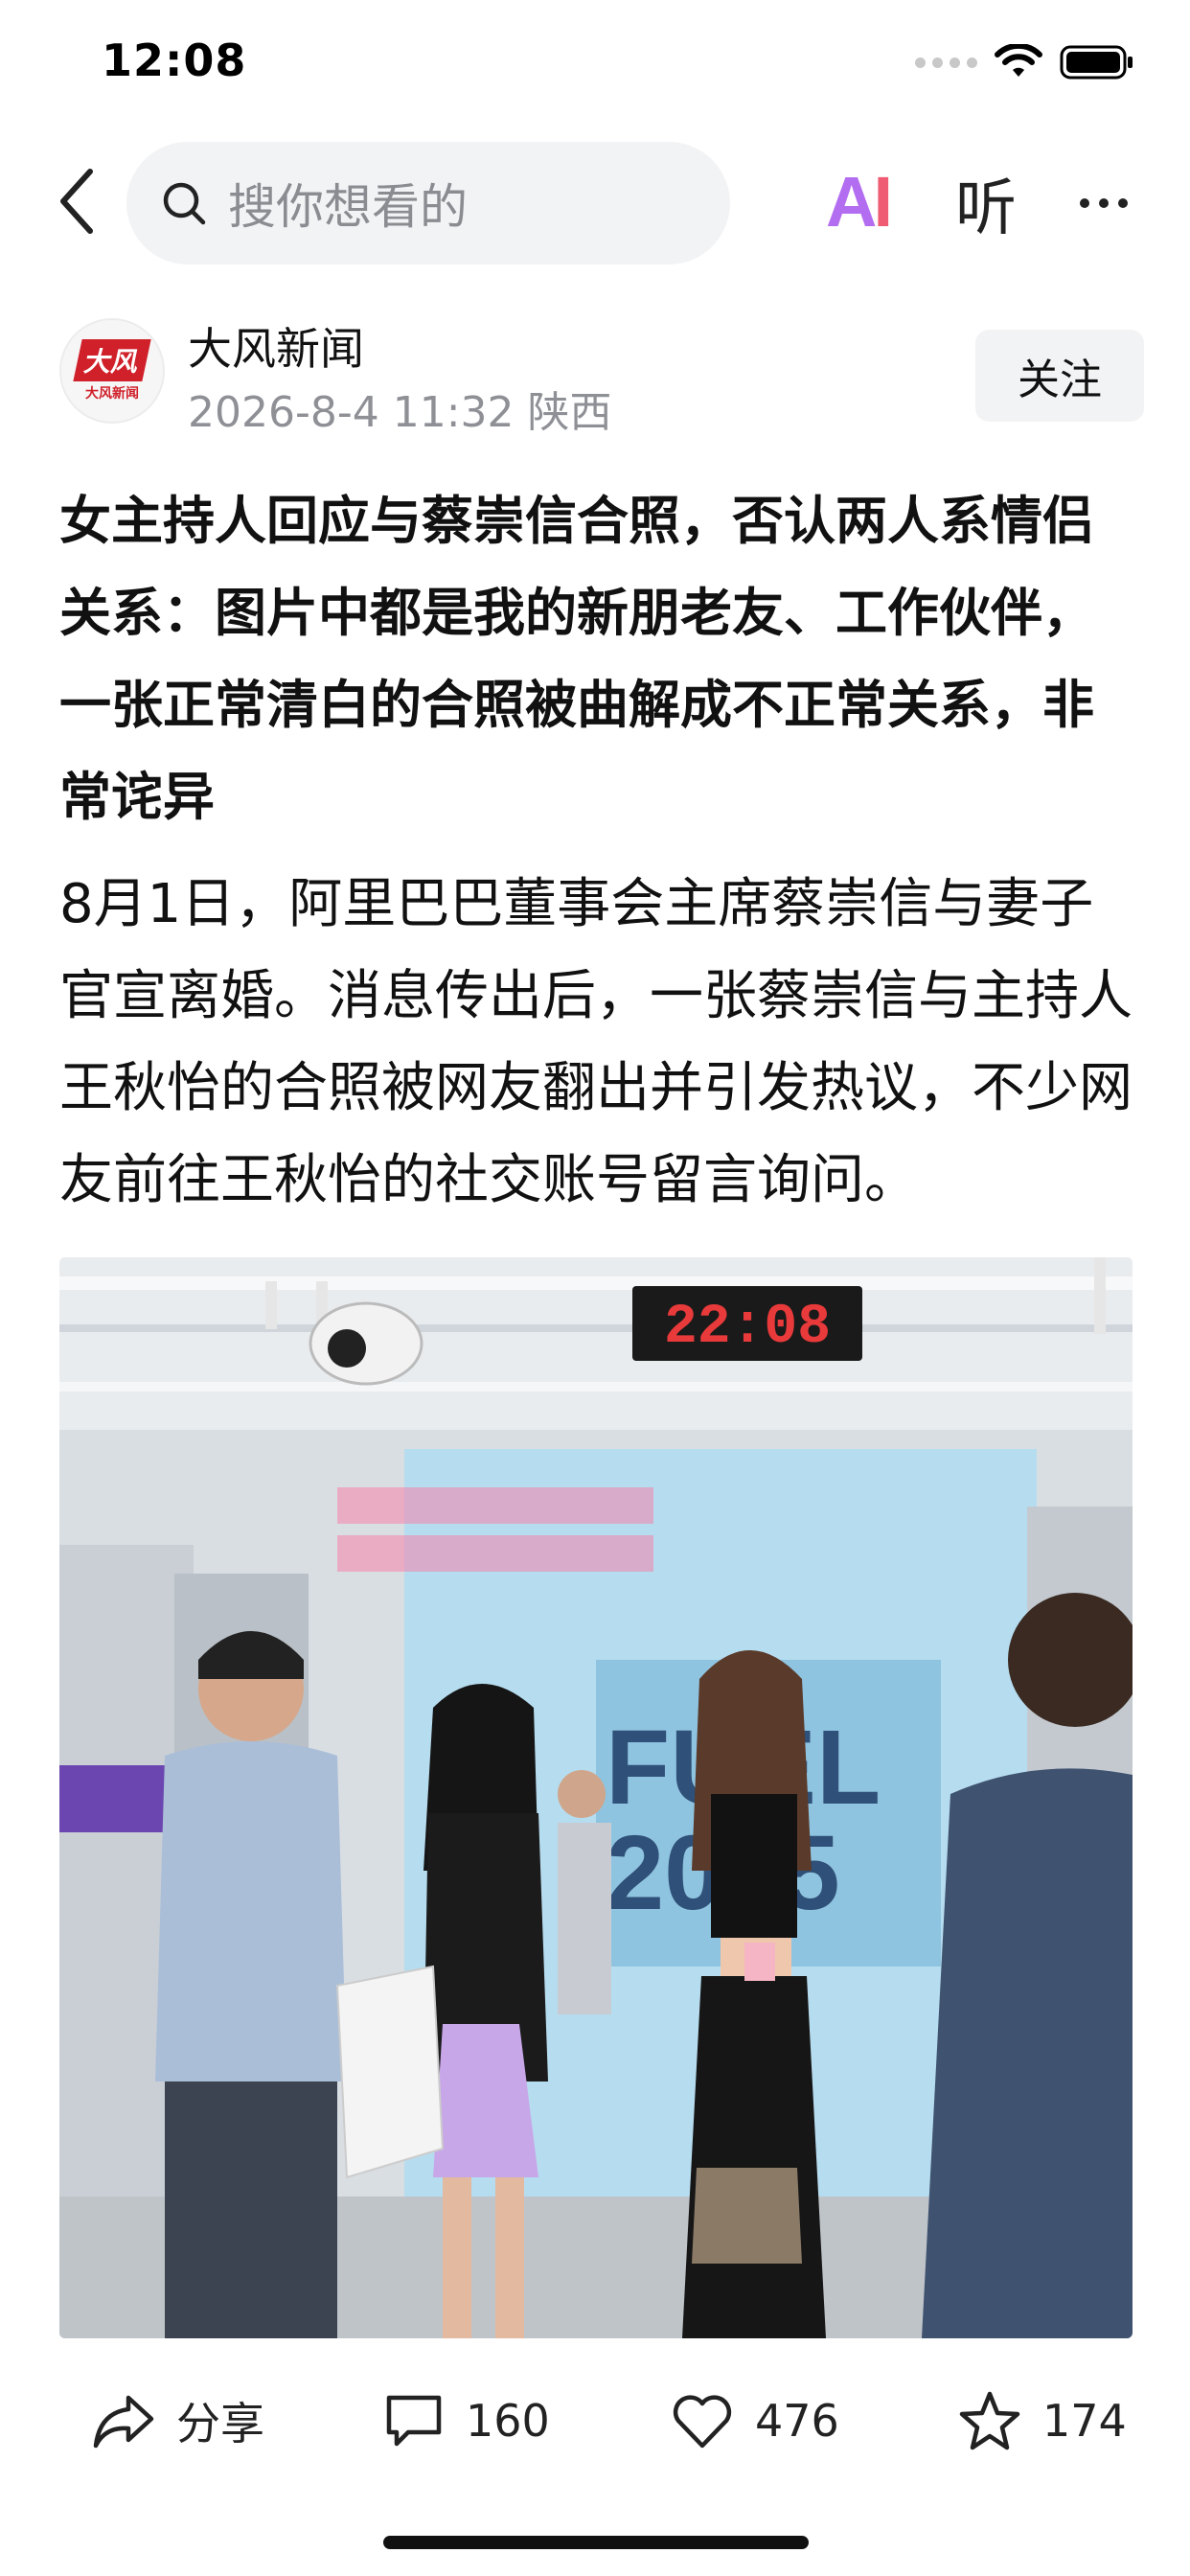  Describe the element at coordinates (400, 412) in the screenshot. I see `author-meta: 2026-8-4 11:32 陕西` at that location.